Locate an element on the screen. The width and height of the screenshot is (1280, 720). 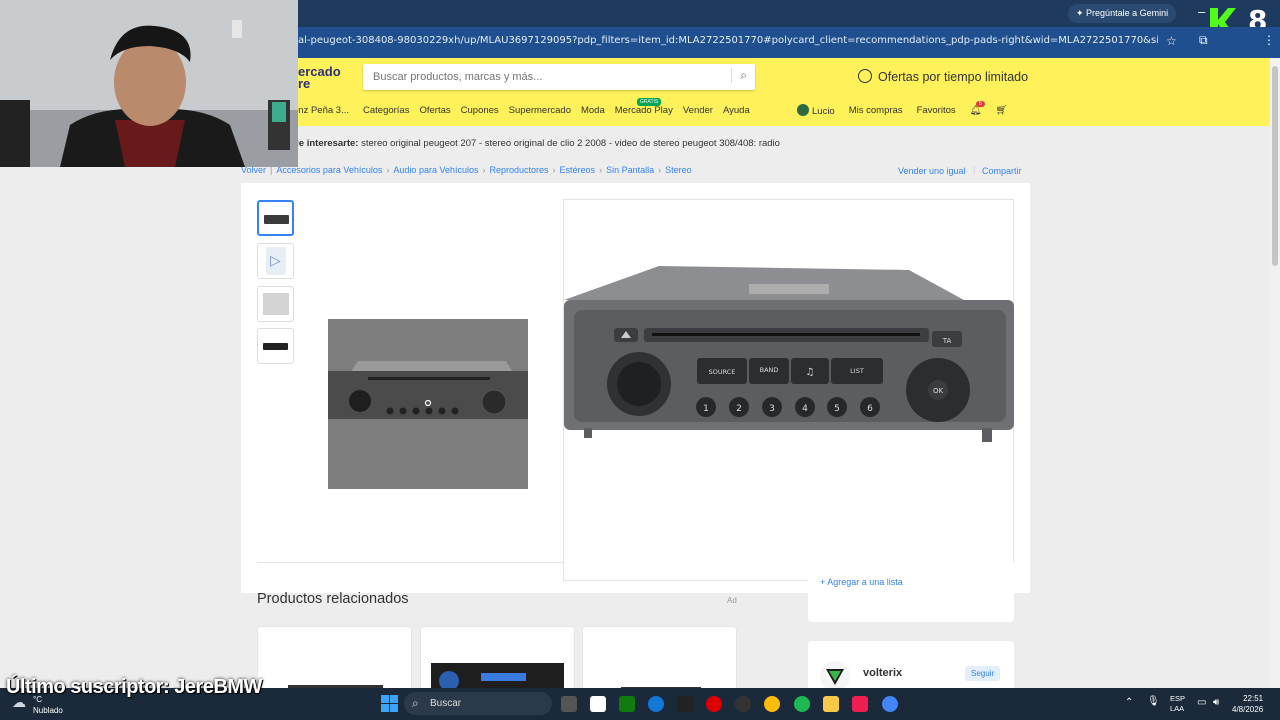
gemini-button: ✦ Pregúntale a Gemini is located at coordinates (1122, 13).